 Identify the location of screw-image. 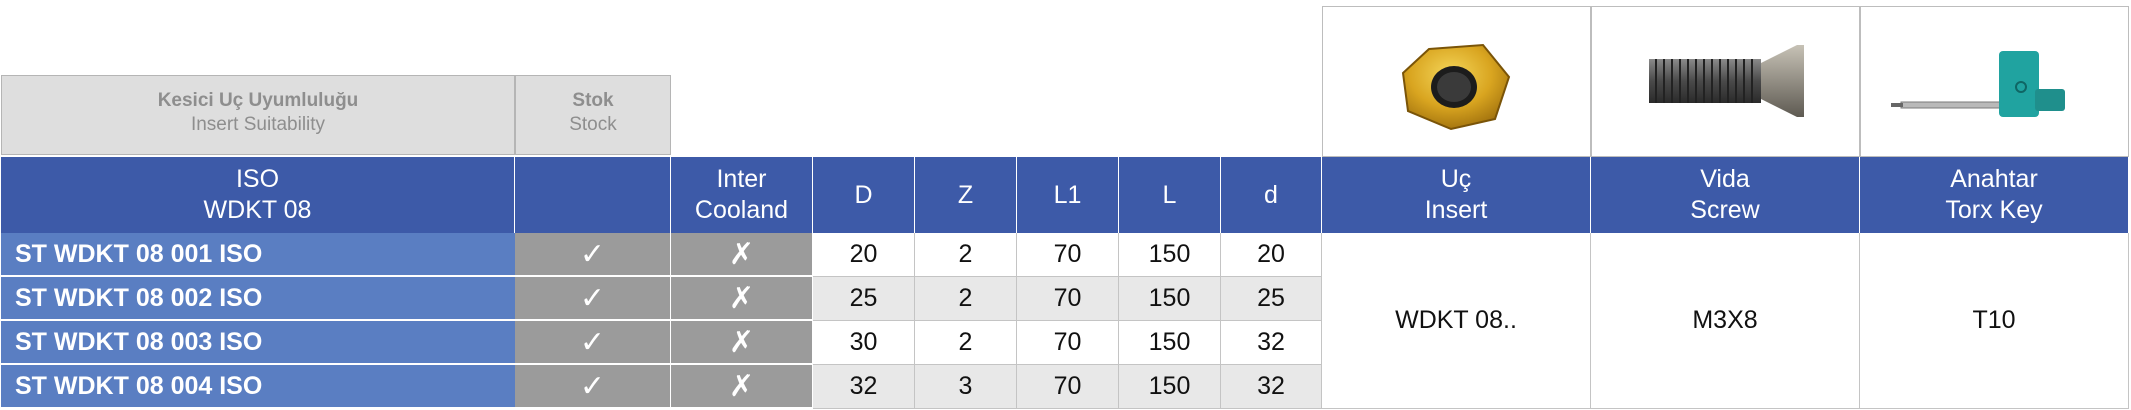
(1725, 81).